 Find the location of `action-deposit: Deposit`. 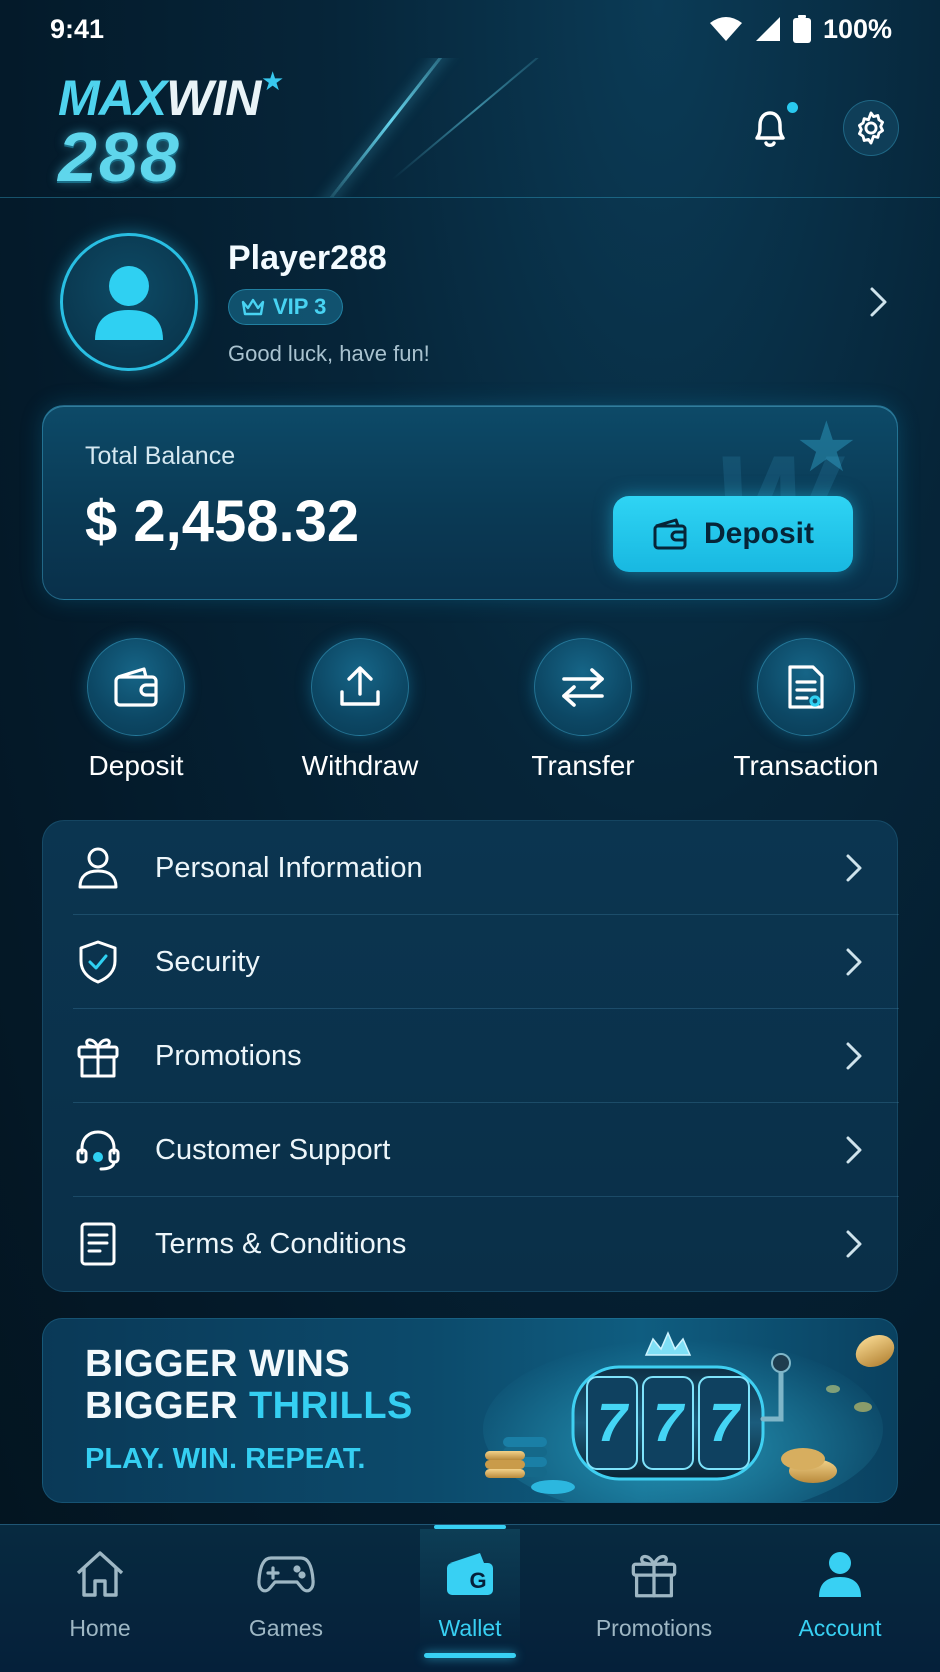

action-deposit: Deposit is located at coordinates (136, 710).